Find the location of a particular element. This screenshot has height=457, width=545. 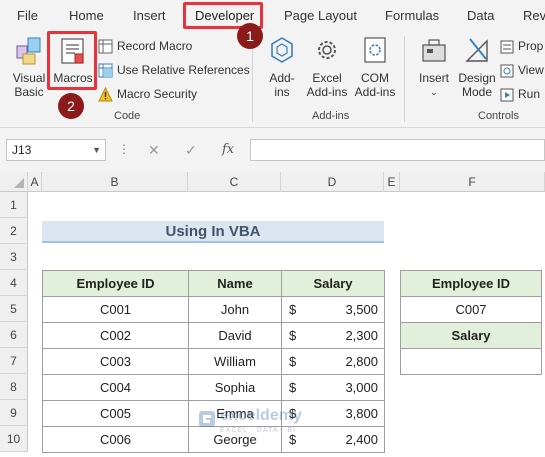

chevron-down-icon: ▼ is located at coordinates (96, 150).